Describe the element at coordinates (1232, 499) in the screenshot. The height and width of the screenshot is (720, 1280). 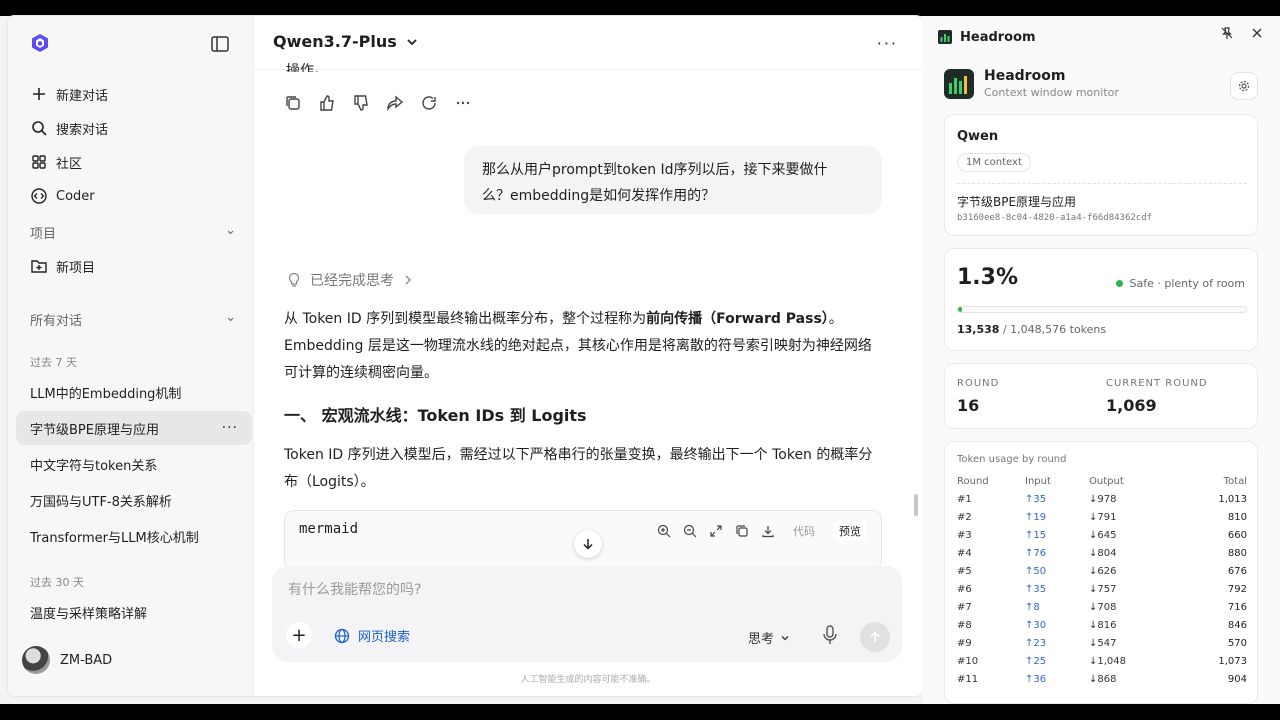
I see `cell-total: 1,013` at that location.